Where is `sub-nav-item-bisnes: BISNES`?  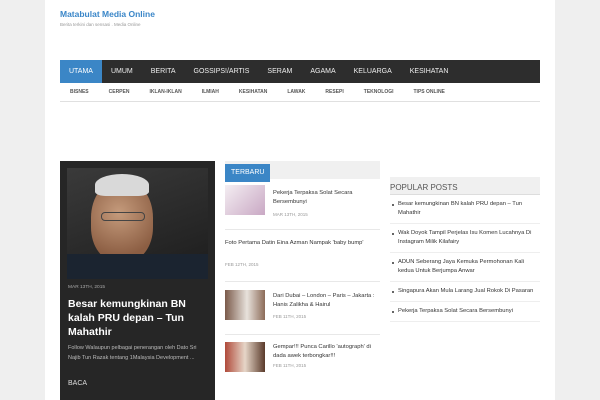
sub-nav-item-bisnes: BISNES is located at coordinates (79, 92).